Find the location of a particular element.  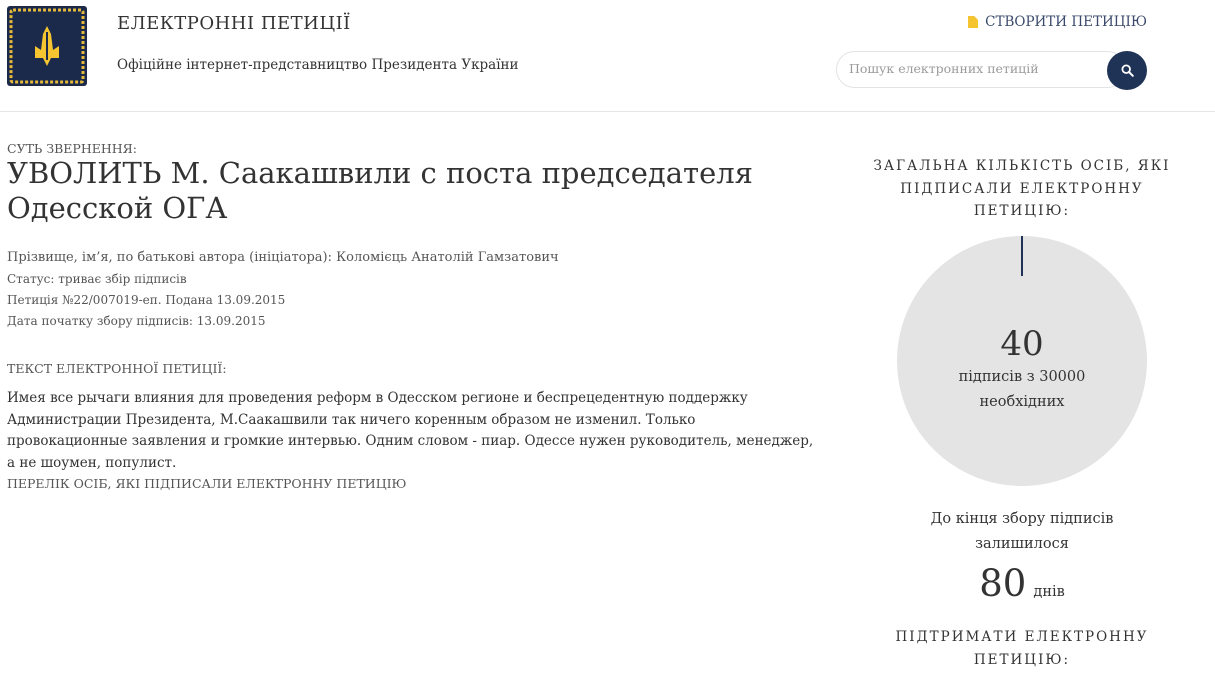

of-required-text: підписів з 30000 is located at coordinates (1022, 377).